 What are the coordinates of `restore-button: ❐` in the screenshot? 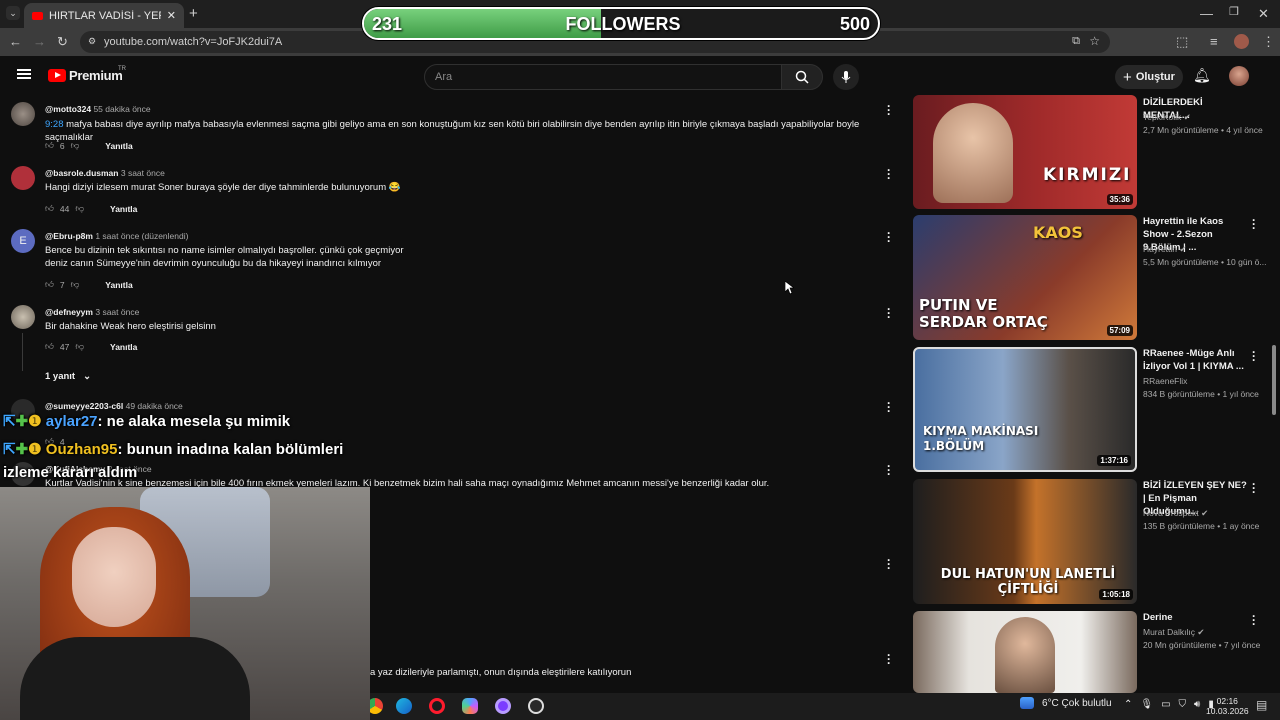 It's located at (1234, 12).